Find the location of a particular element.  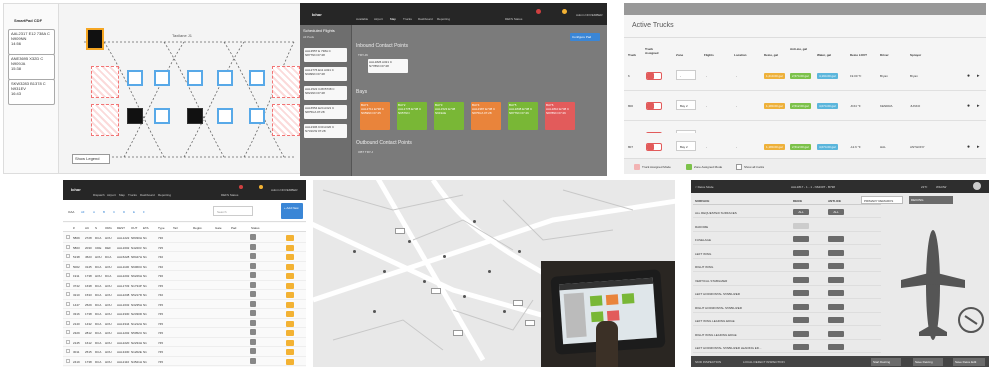

bay-card: BAY5 AAL1838 E738 C N877NN 07:26 is located at coordinates (523, 116).